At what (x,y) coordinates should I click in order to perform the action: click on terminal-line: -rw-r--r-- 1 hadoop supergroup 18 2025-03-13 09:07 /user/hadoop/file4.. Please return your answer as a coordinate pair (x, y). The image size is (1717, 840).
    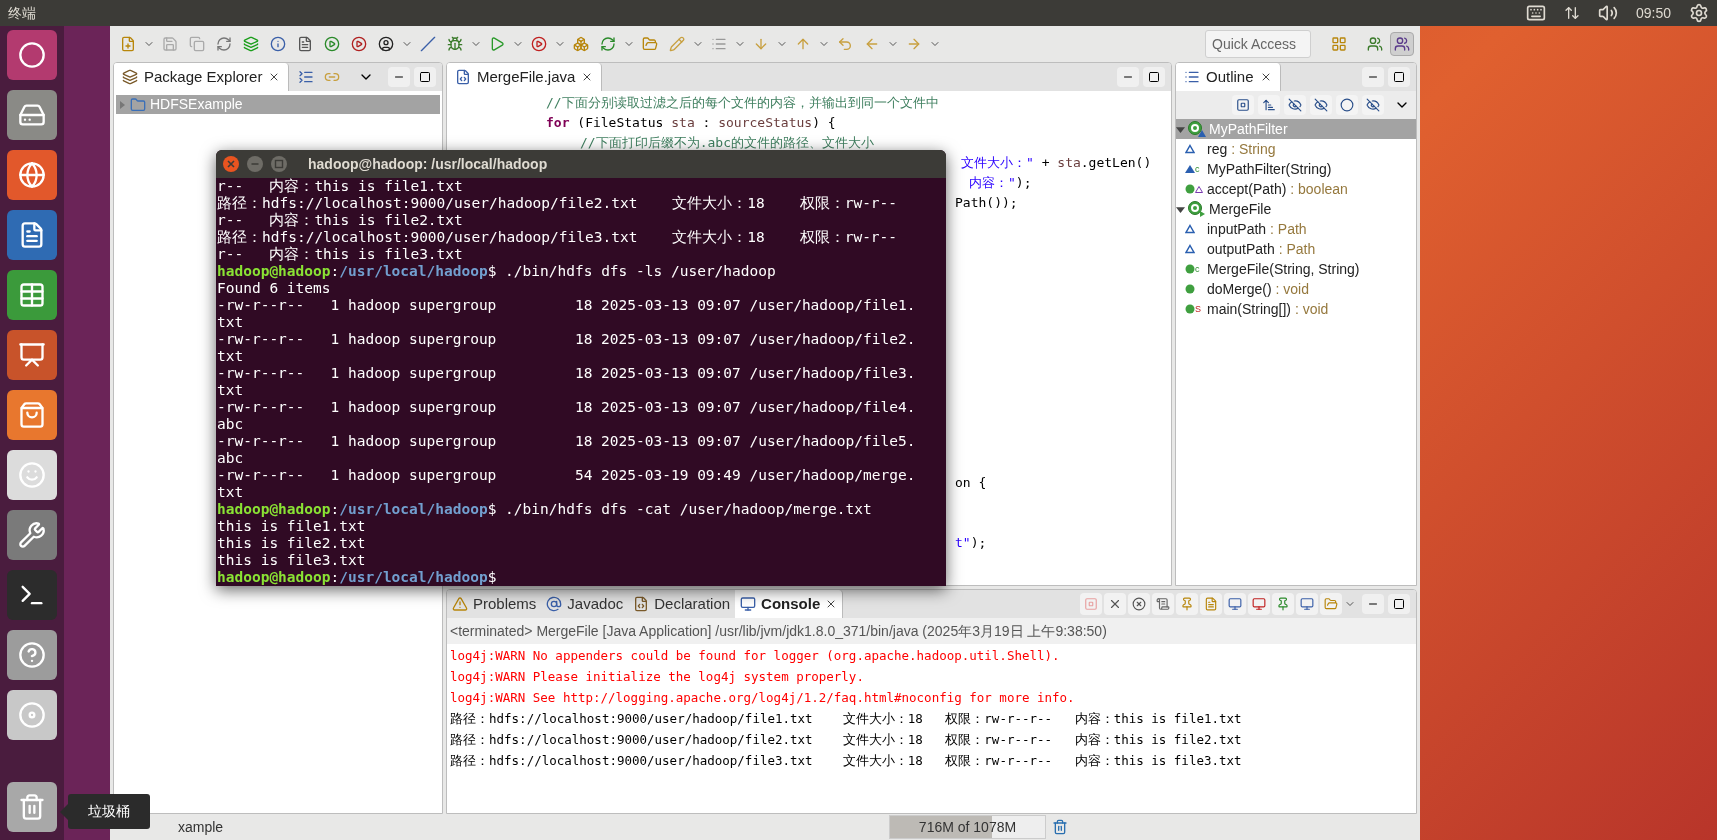
    Looking at the image, I should click on (567, 407).